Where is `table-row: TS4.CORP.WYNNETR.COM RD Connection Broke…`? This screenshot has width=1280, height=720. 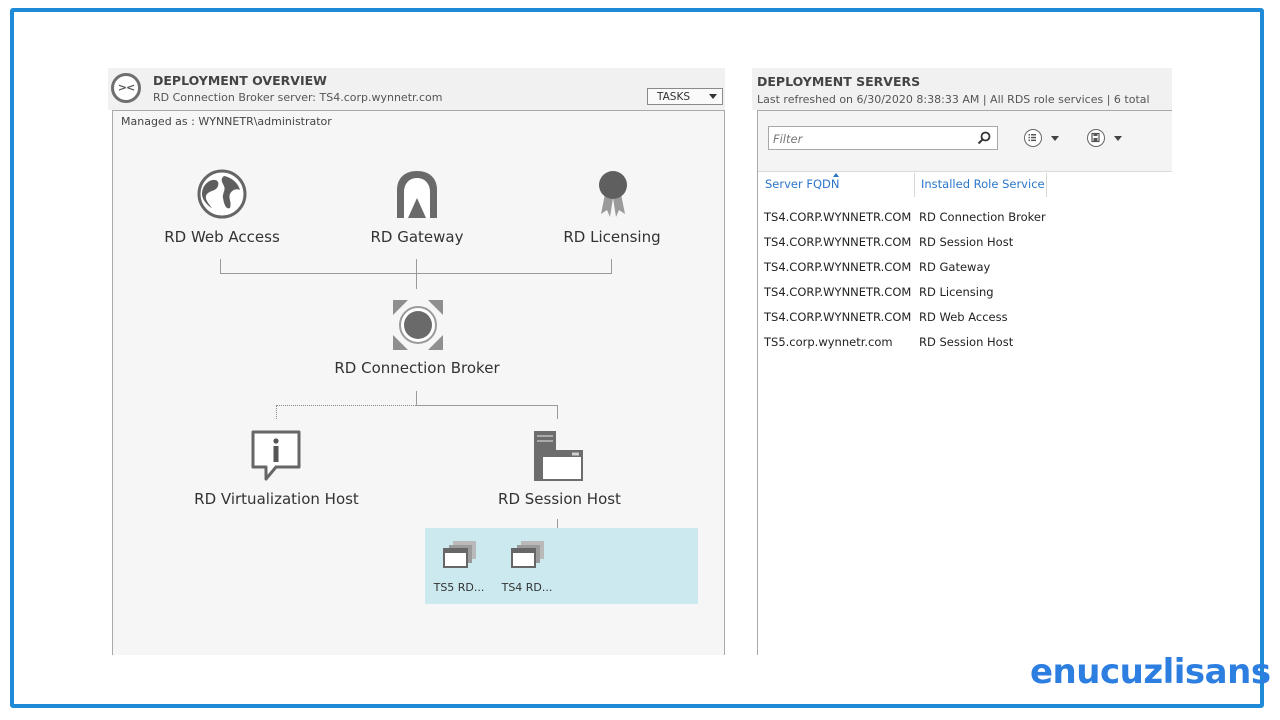 table-row: TS4.CORP.WYNNETR.COM RD Connection Broke… is located at coordinates (965, 221).